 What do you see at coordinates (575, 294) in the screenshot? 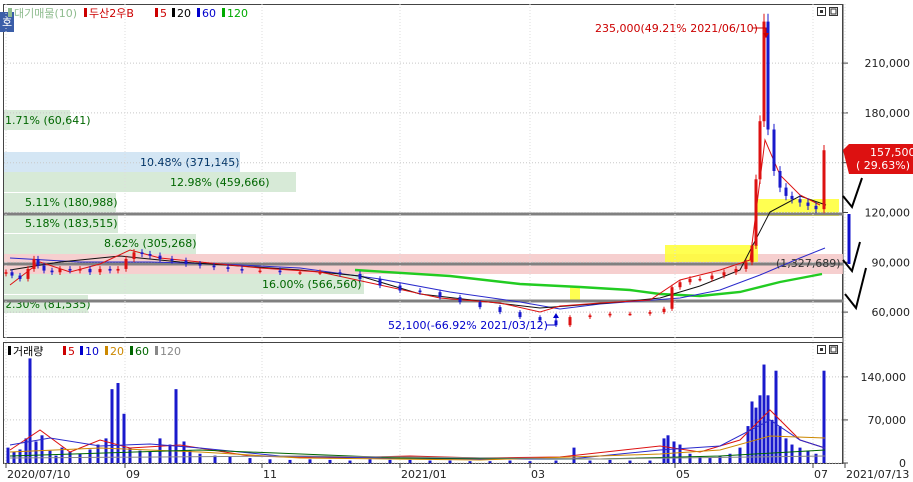
I see `highlight-zone` at bounding box center [575, 294].